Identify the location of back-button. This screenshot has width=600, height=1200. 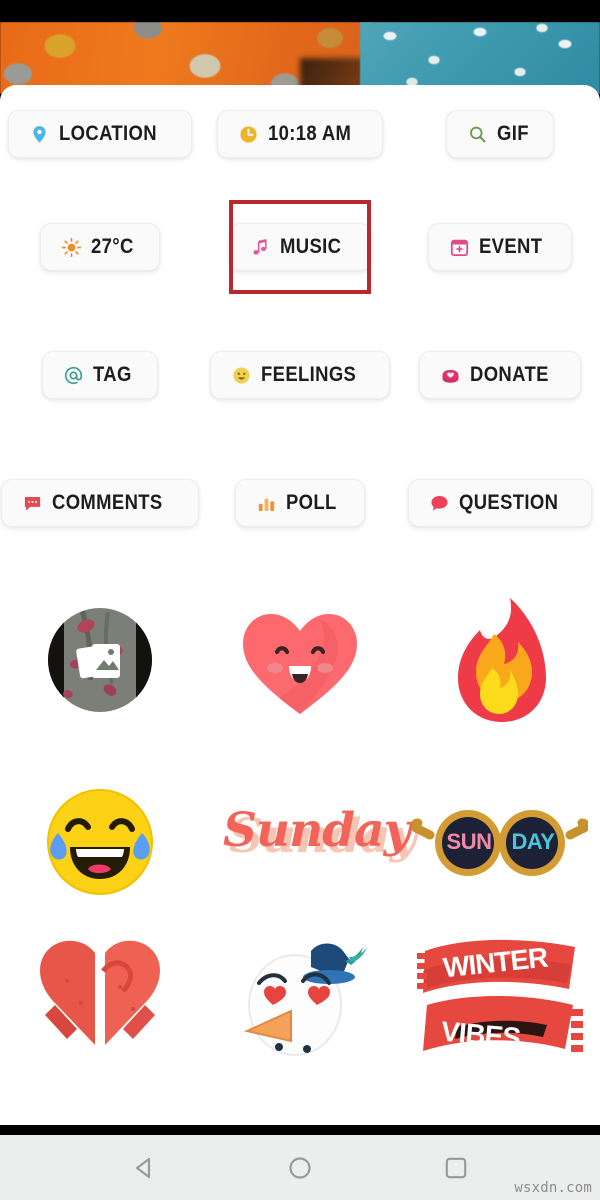
(144, 1168).